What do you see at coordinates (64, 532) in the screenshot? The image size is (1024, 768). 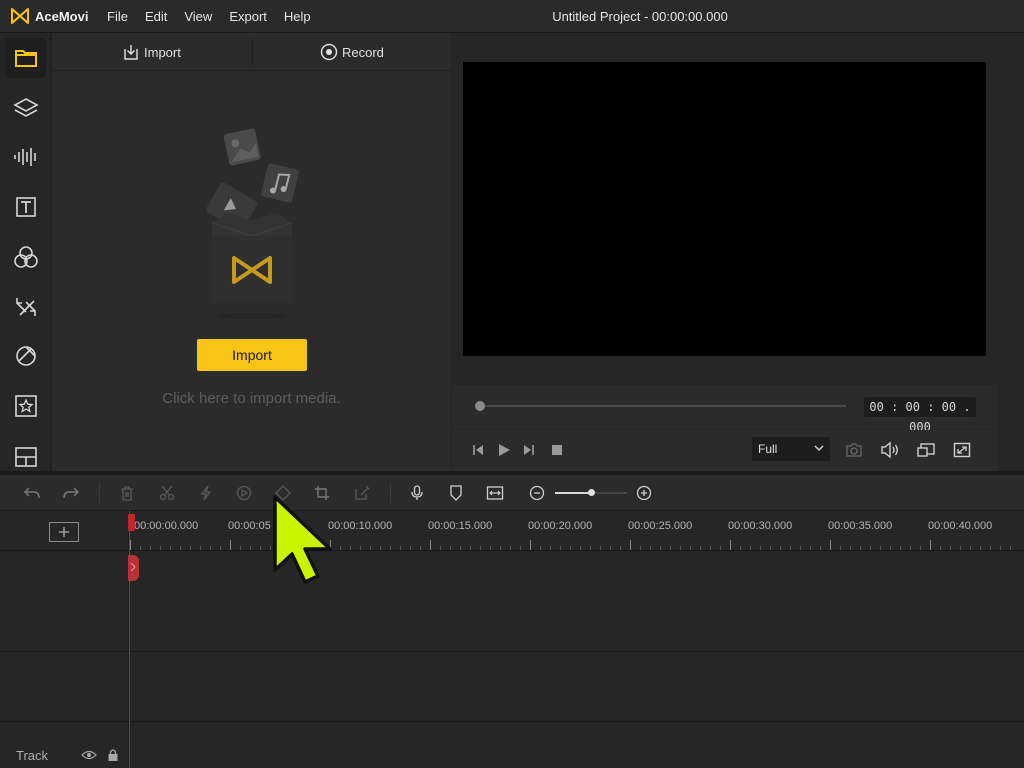 I see `add-track-button` at bounding box center [64, 532].